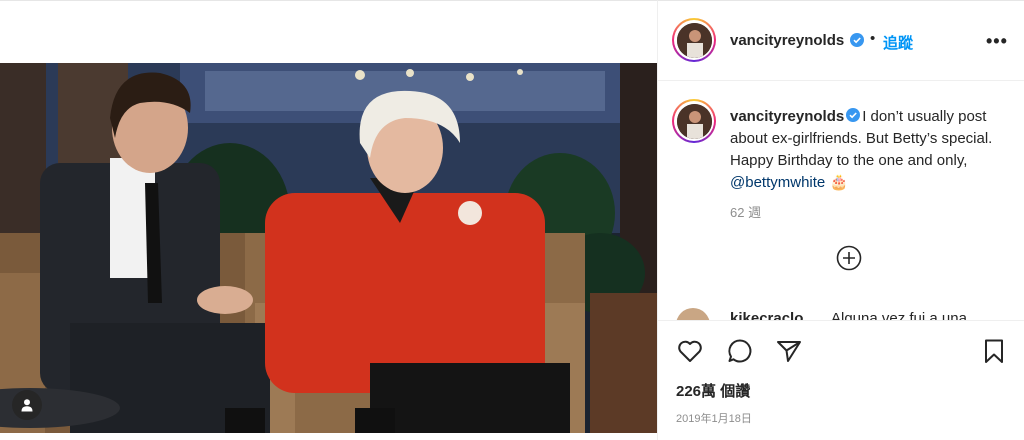  I want to click on username-link: vancityreynolds, so click(787, 40).